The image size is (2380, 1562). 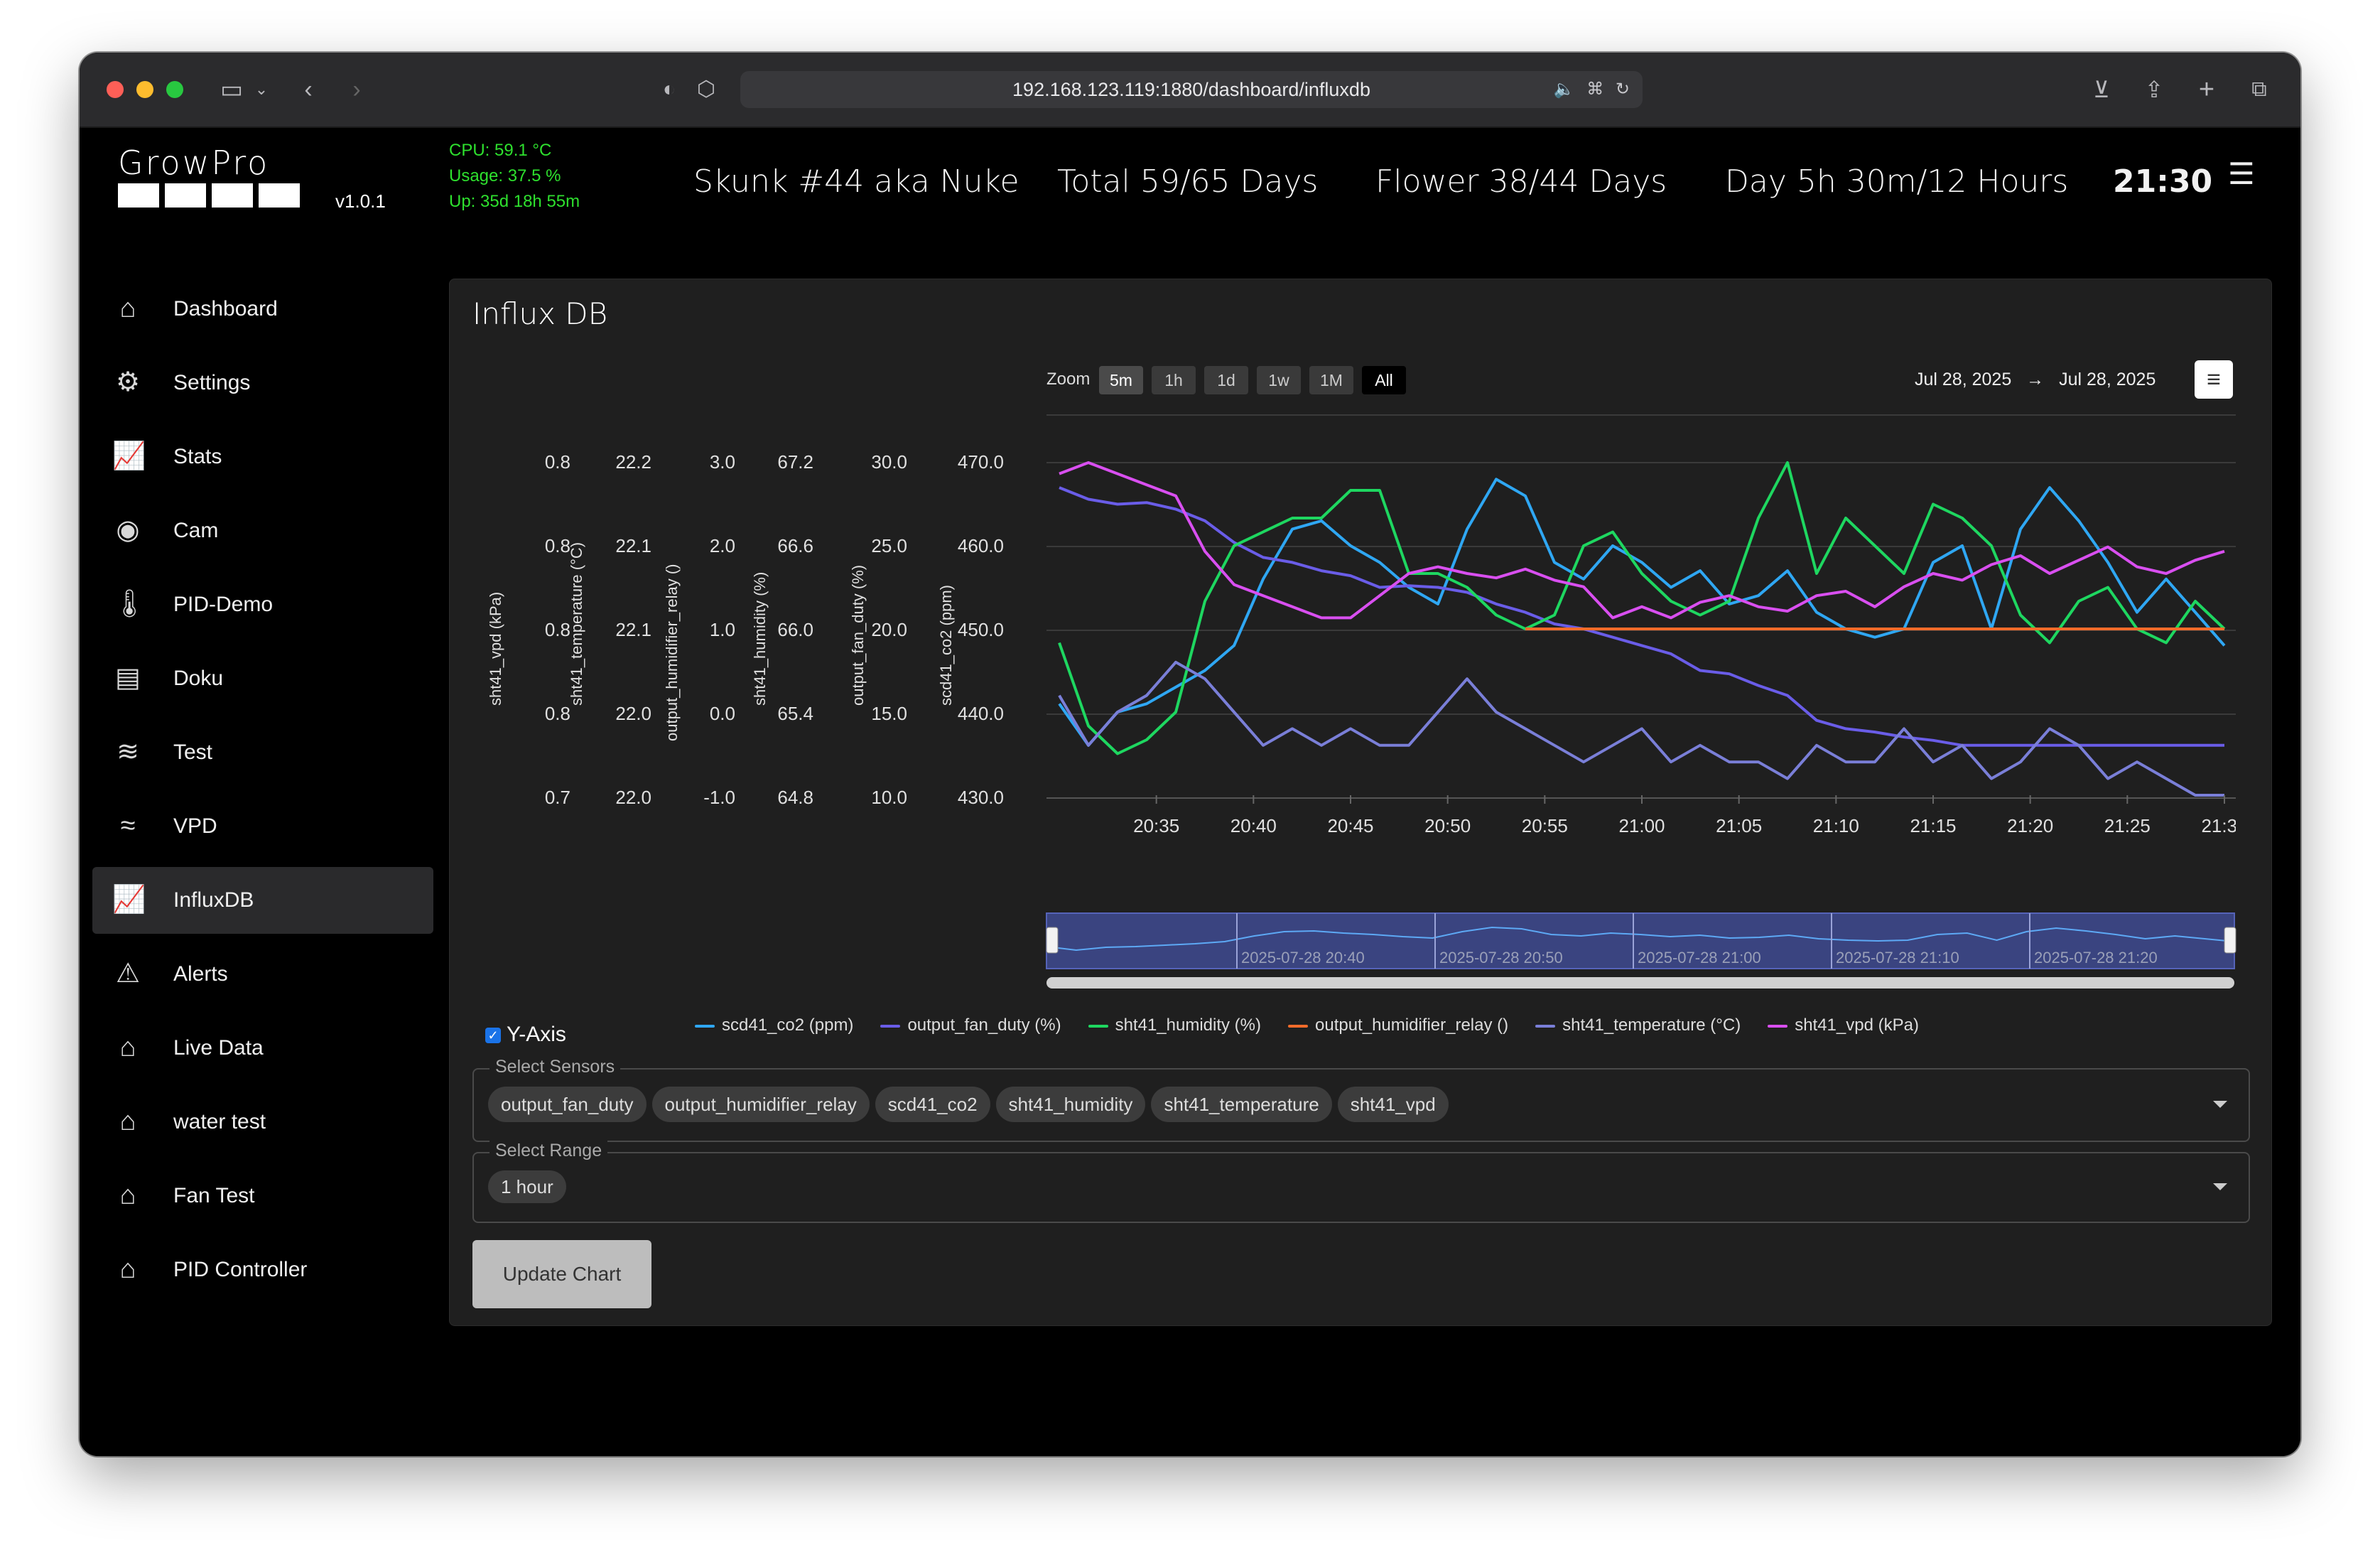 I want to click on close-window-button, so click(x=116, y=89).